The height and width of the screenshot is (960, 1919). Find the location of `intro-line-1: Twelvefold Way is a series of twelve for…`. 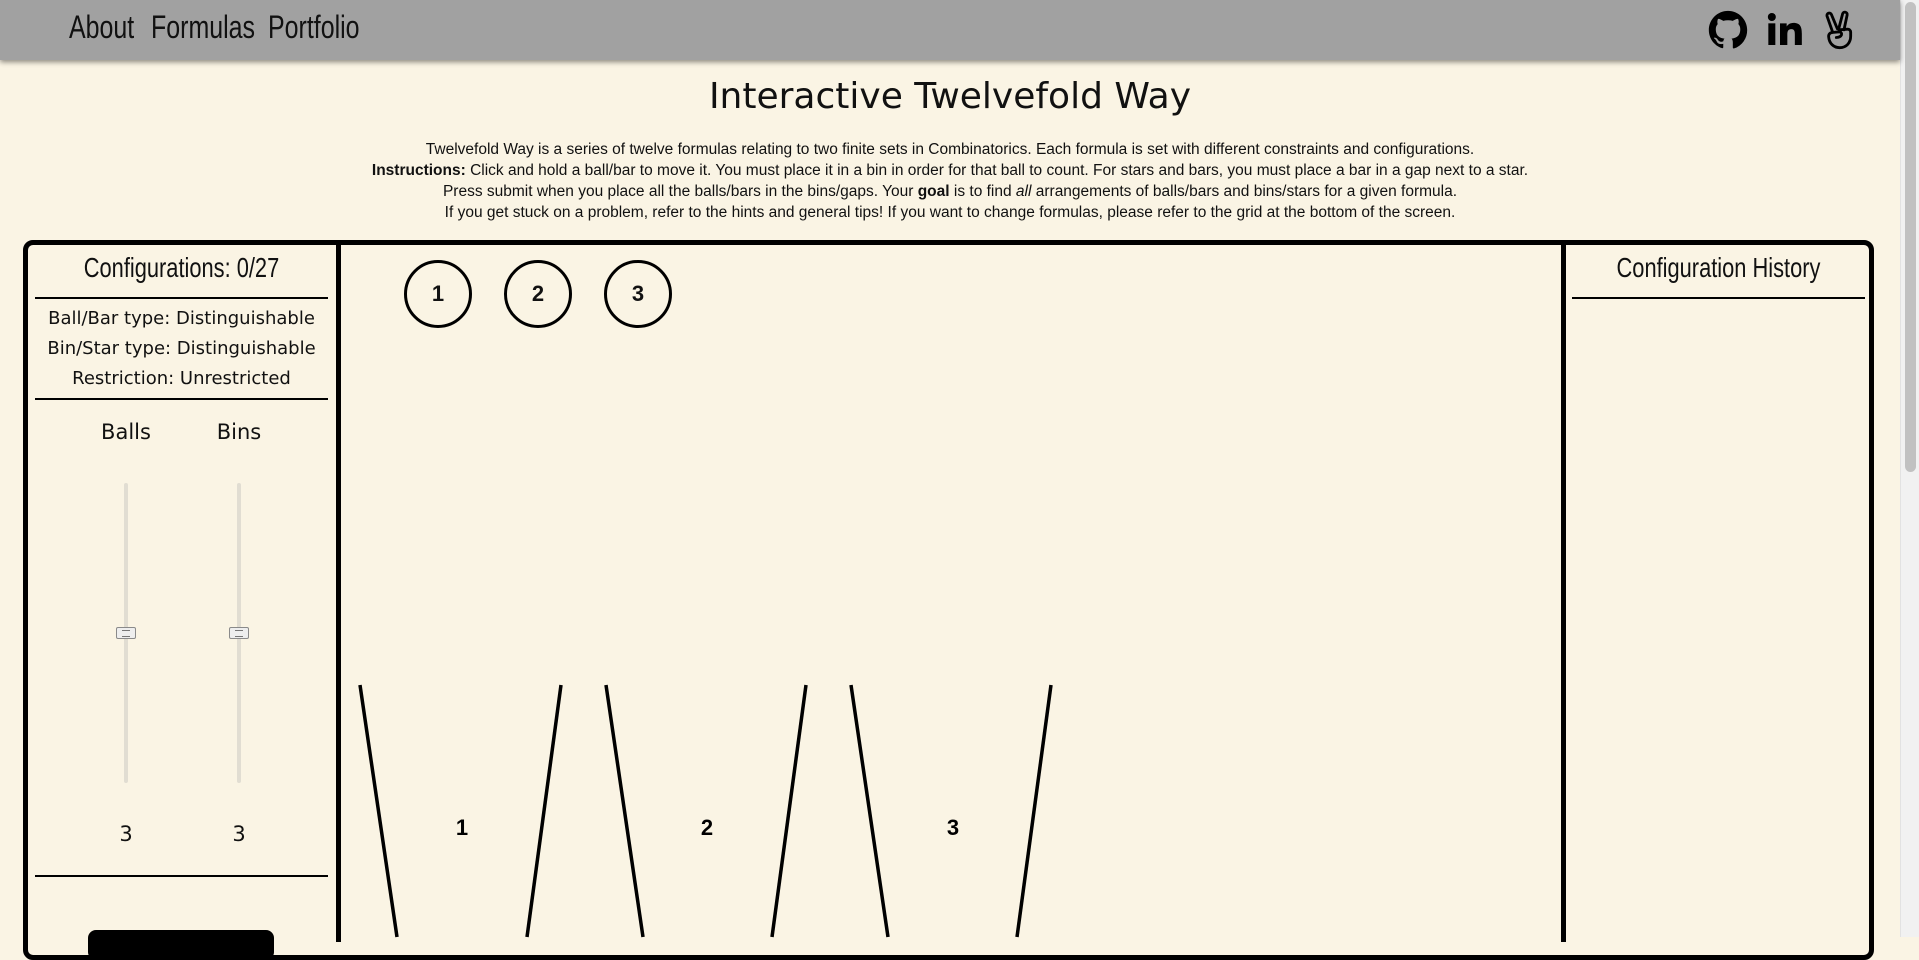

intro-line-1: Twelvefold Way is a series of twelve for… is located at coordinates (950, 149).